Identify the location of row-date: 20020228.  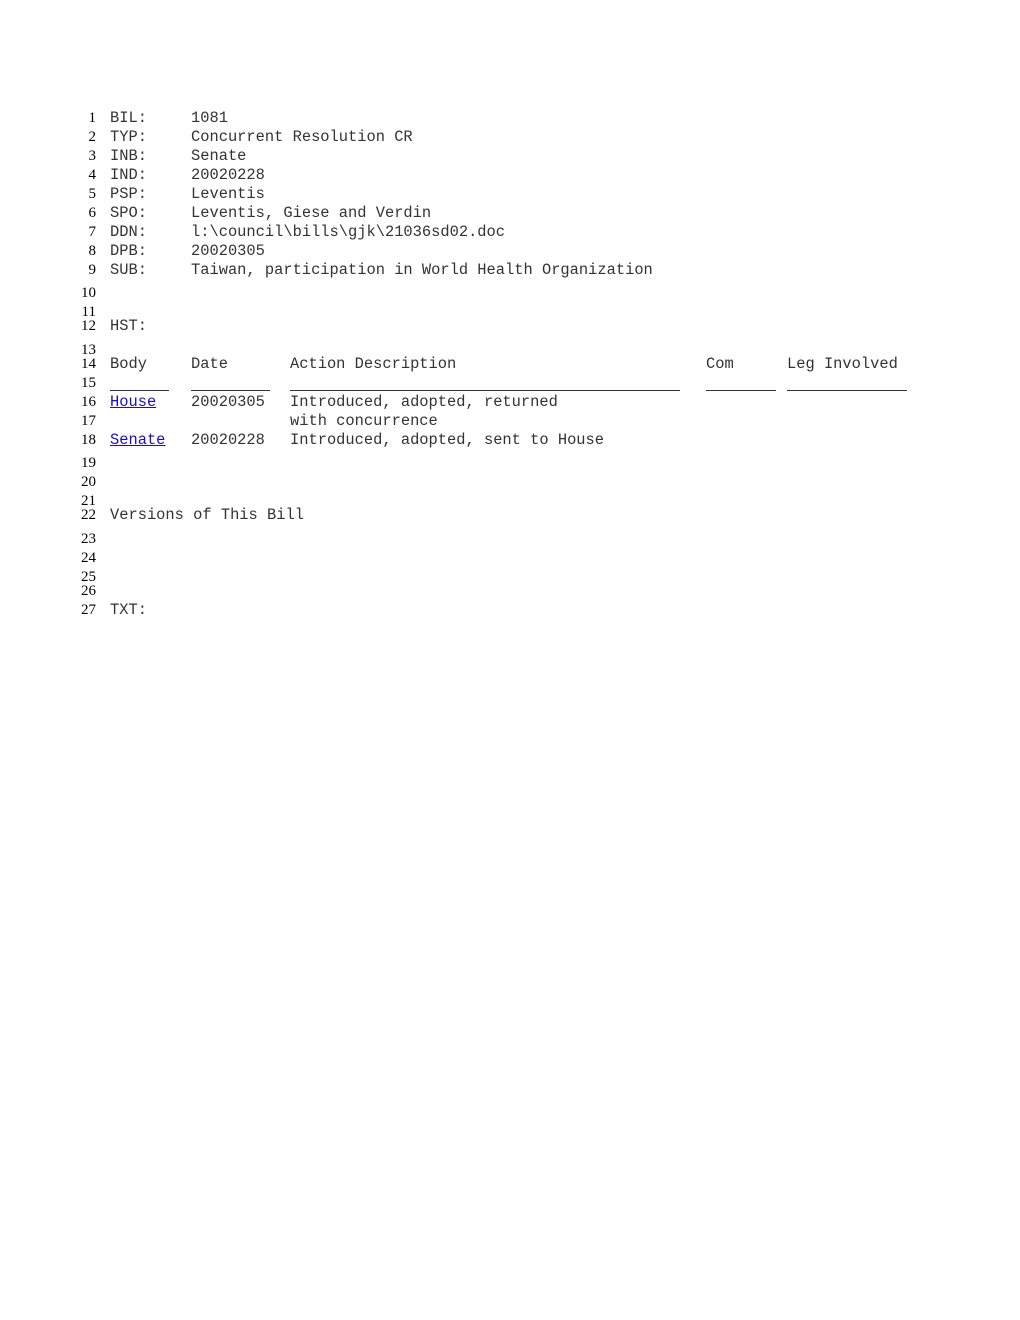
(228, 440).